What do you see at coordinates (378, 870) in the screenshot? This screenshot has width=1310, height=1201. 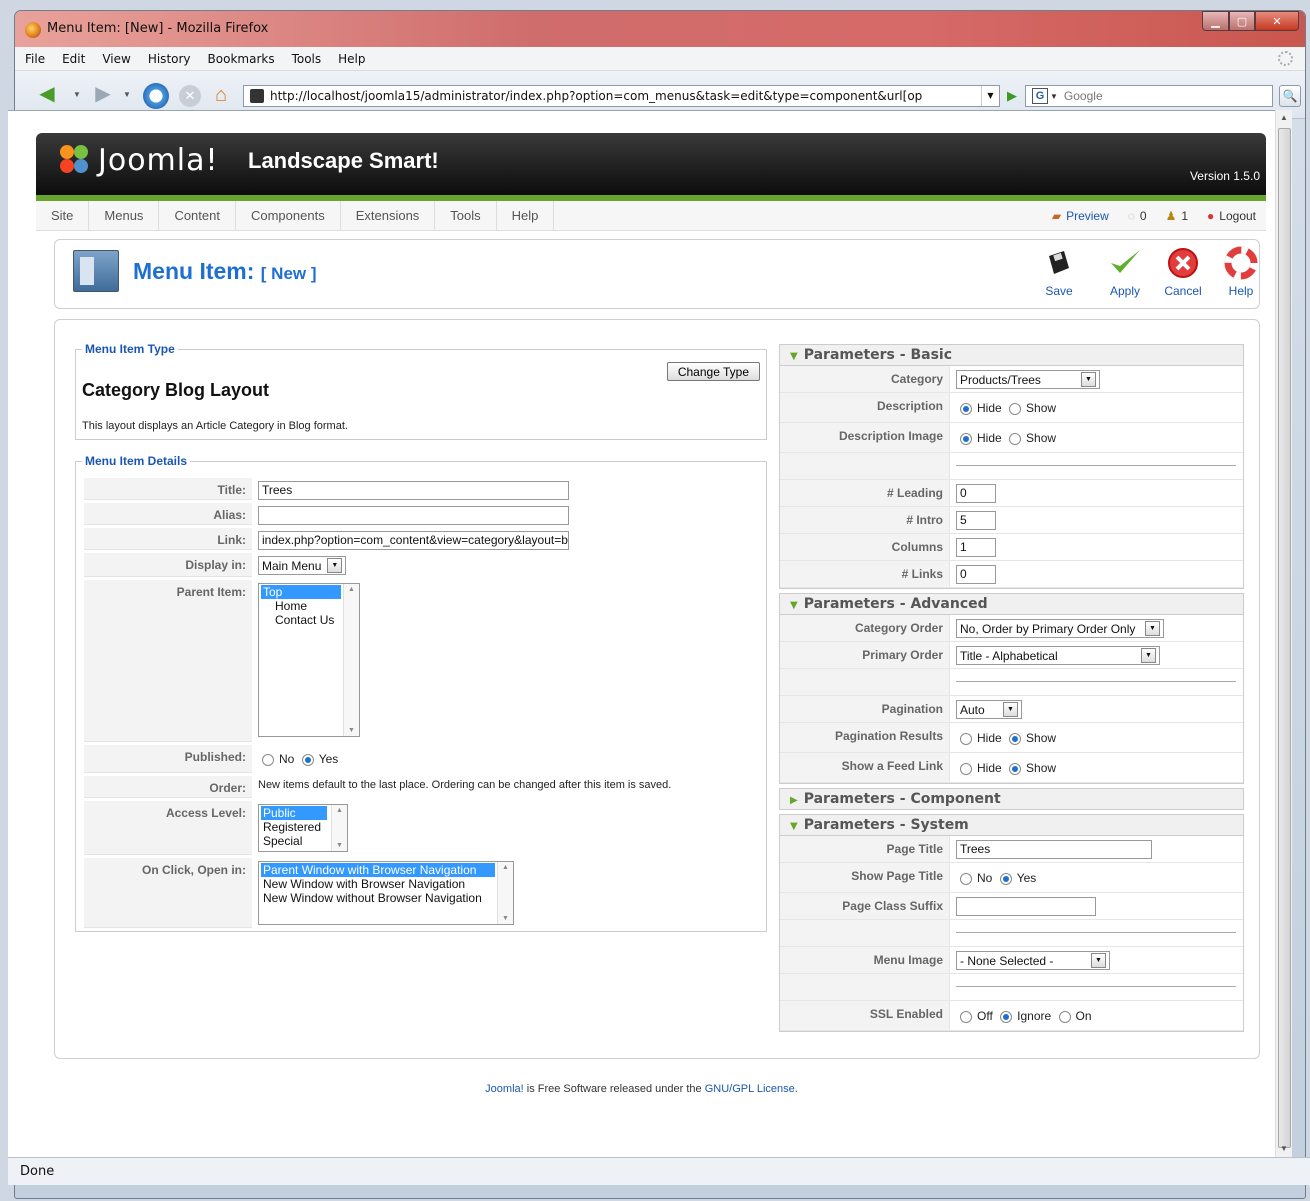 I see `onclick-option-parent-window: Parent Window with Browser Navigation` at bounding box center [378, 870].